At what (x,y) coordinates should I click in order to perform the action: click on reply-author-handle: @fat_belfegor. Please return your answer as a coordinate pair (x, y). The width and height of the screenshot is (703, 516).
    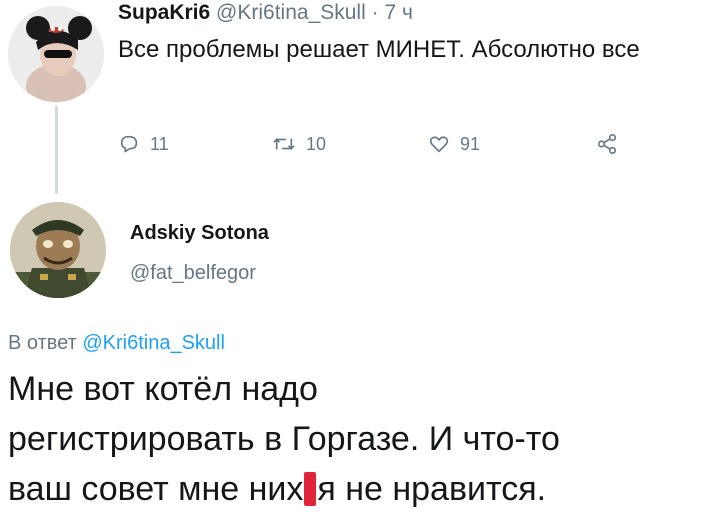
    Looking at the image, I should click on (193, 273).